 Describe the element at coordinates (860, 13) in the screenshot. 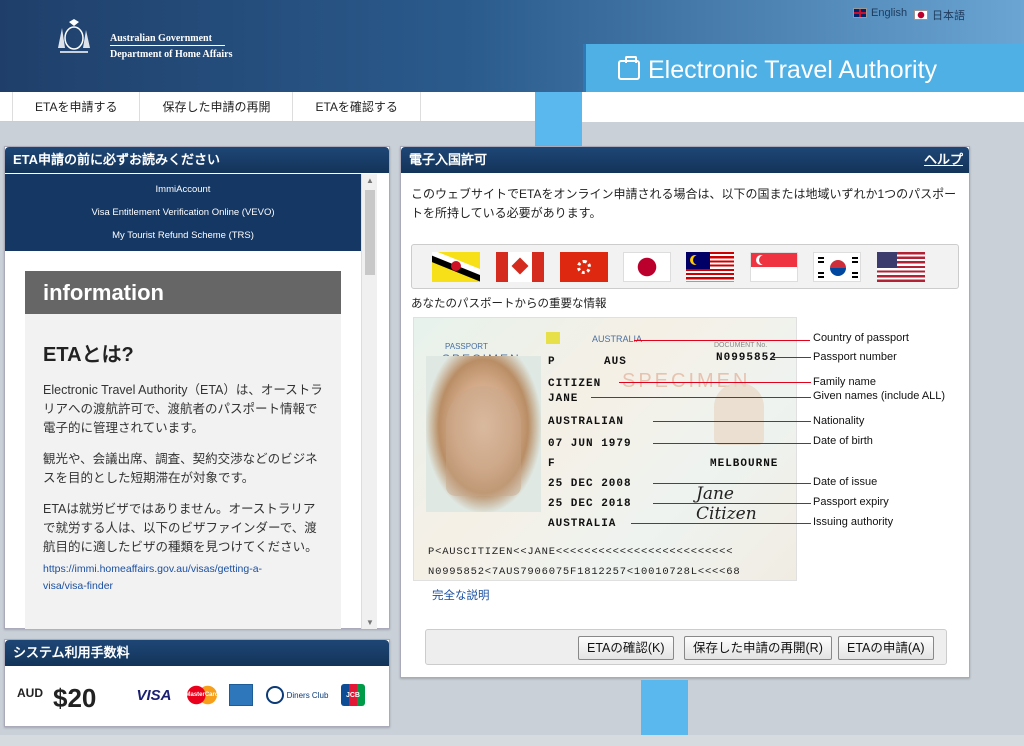

I see `uk-flag-icon` at that location.